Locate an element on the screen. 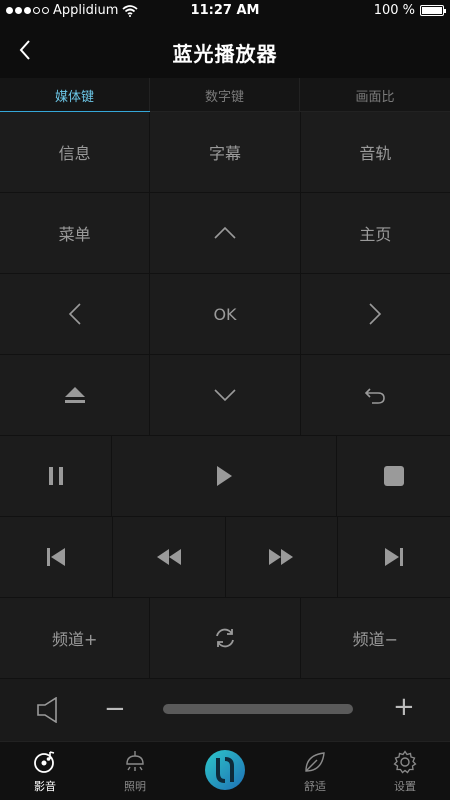 This screenshot has height=800, width=450. up-button is located at coordinates (225, 233).